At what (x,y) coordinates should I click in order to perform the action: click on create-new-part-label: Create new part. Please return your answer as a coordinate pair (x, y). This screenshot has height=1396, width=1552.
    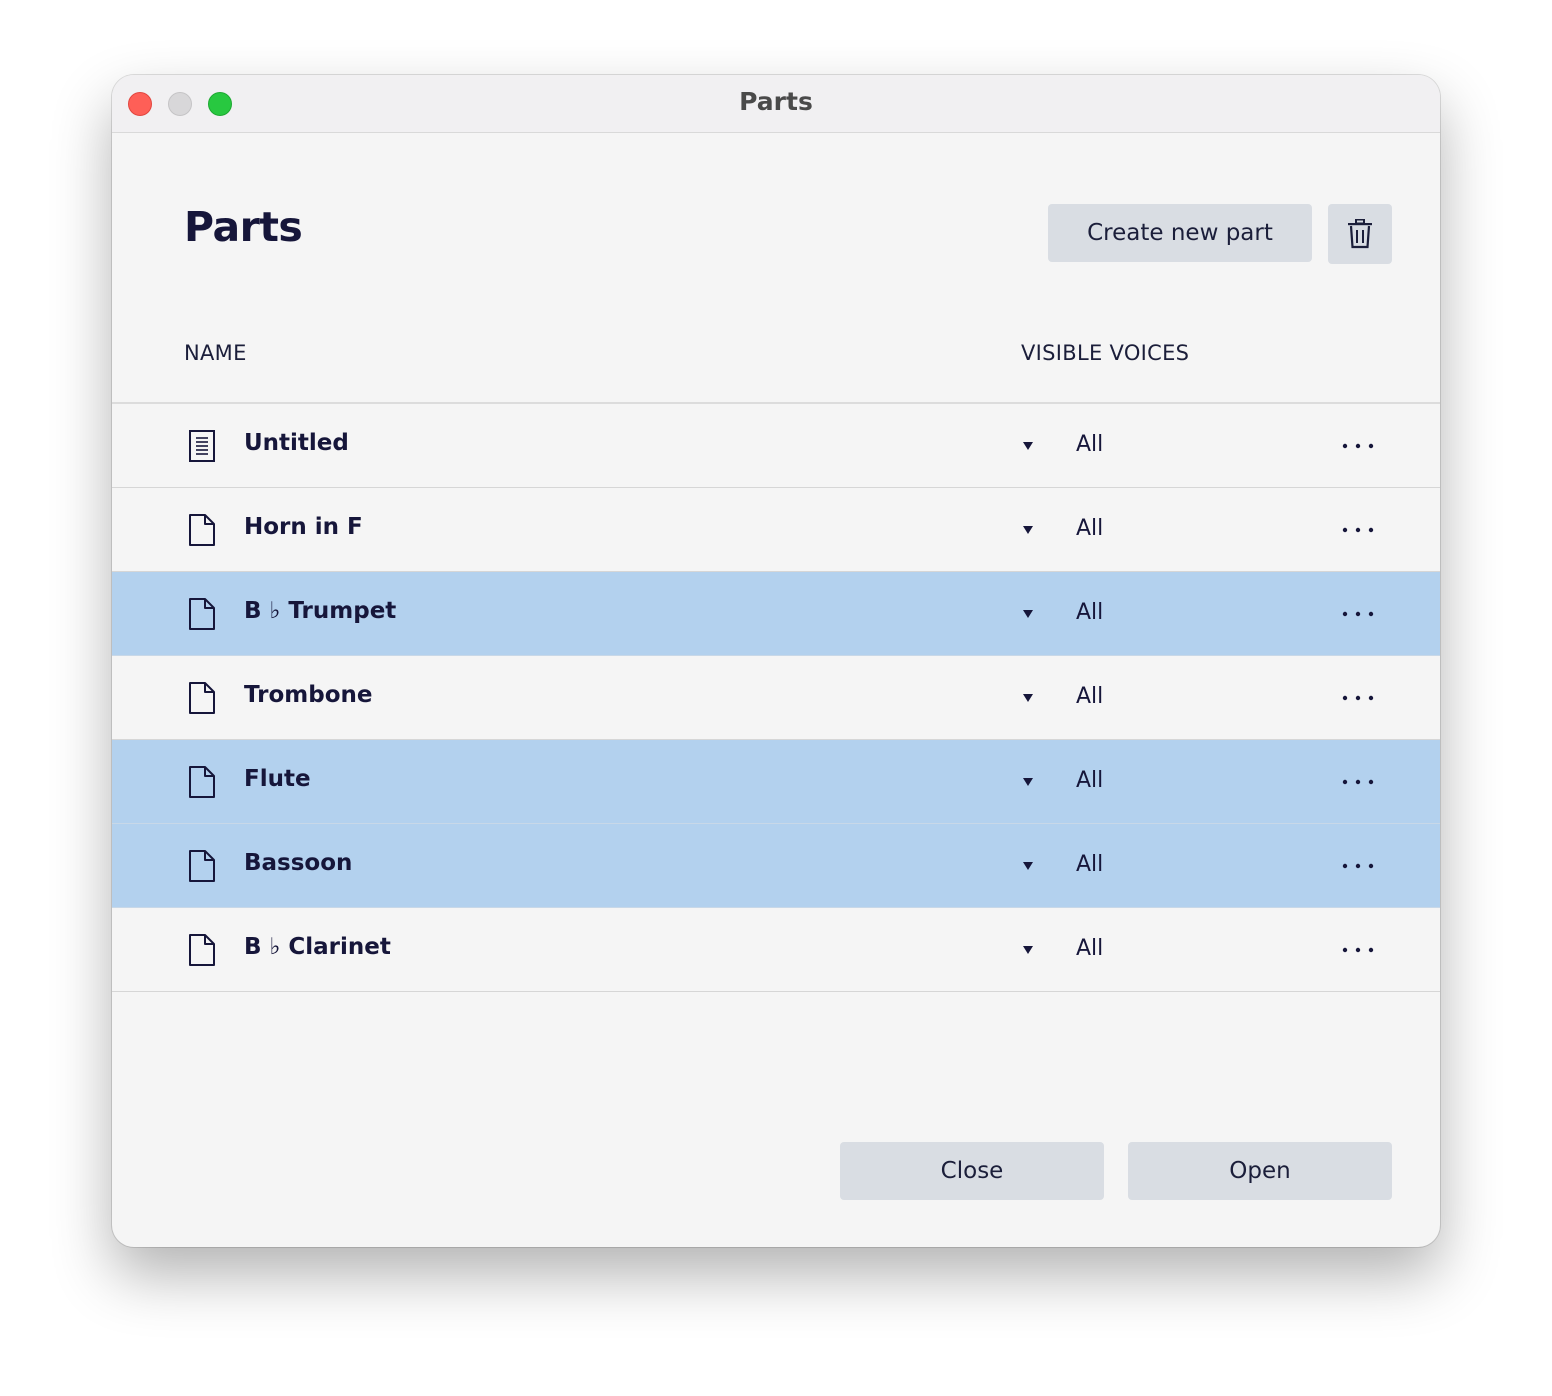
    Looking at the image, I should click on (1180, 233).